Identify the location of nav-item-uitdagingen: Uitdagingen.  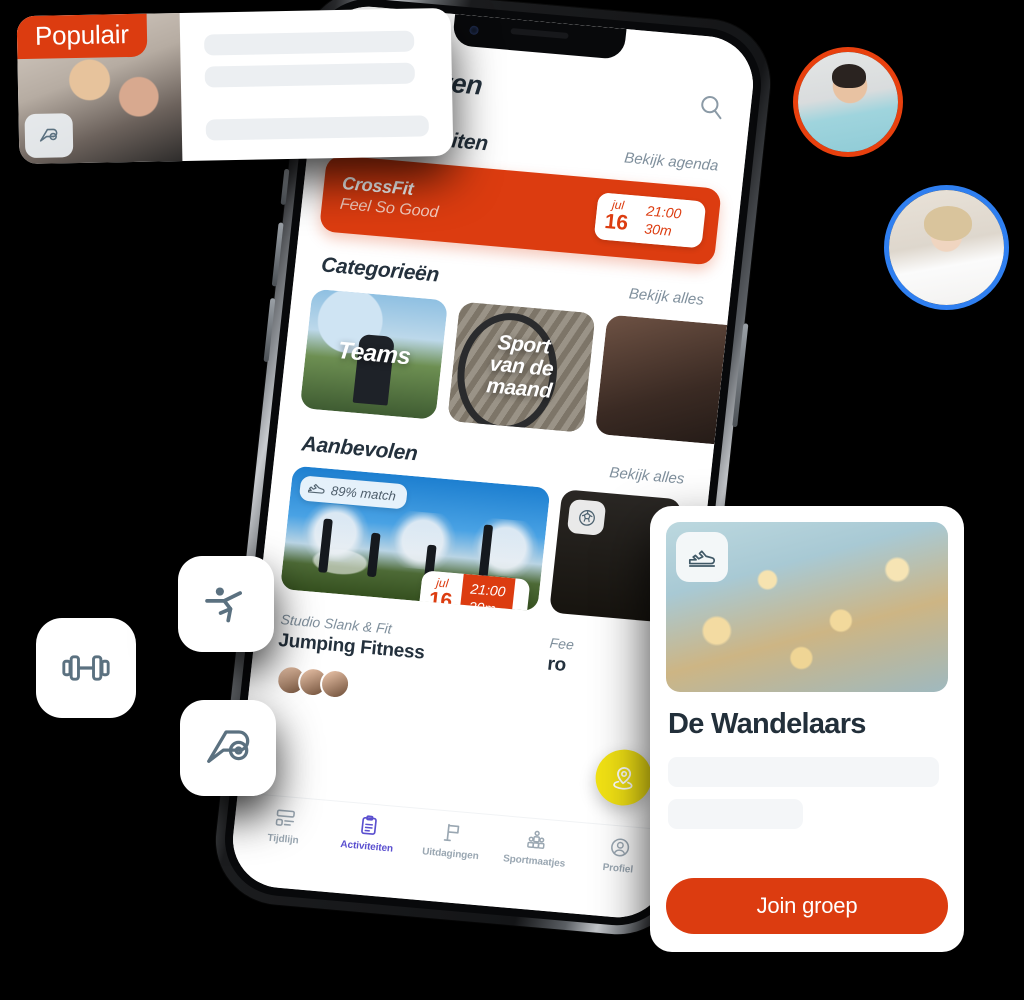
(452, 841).